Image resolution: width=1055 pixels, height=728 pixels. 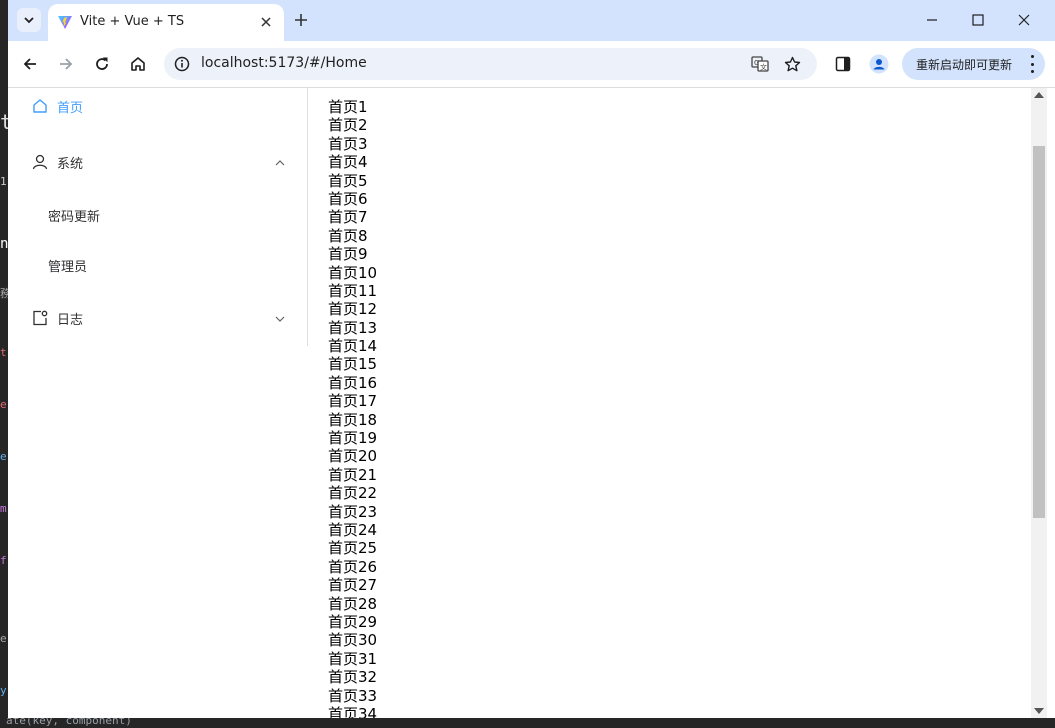 I want to click on list-item: 首页17, so click(x=353, y=401).